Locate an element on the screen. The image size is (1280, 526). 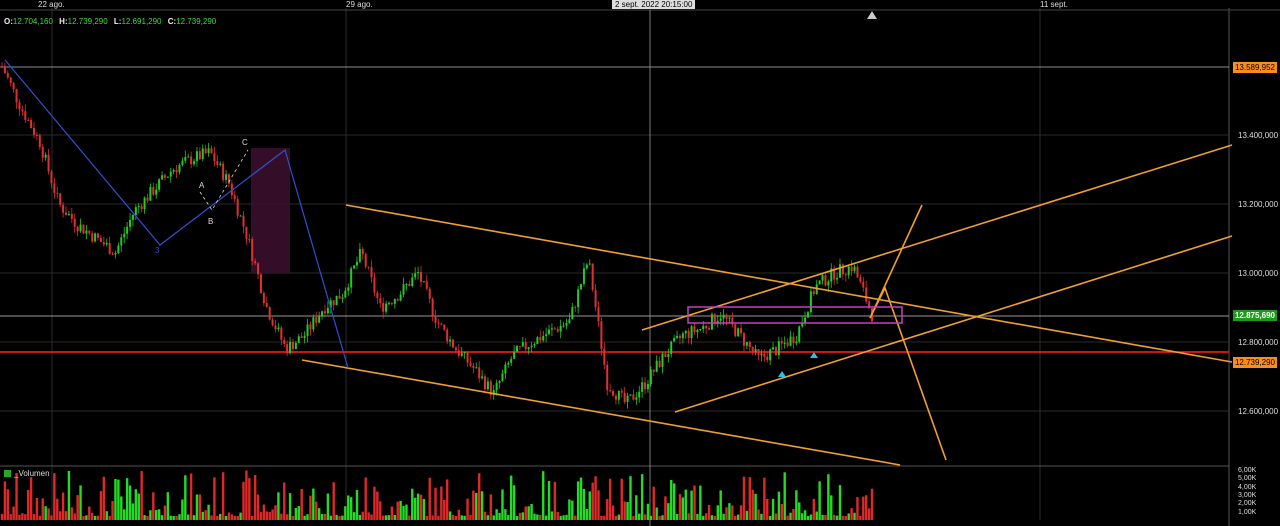
channel-lower-up is located at coordinates (953, 324).